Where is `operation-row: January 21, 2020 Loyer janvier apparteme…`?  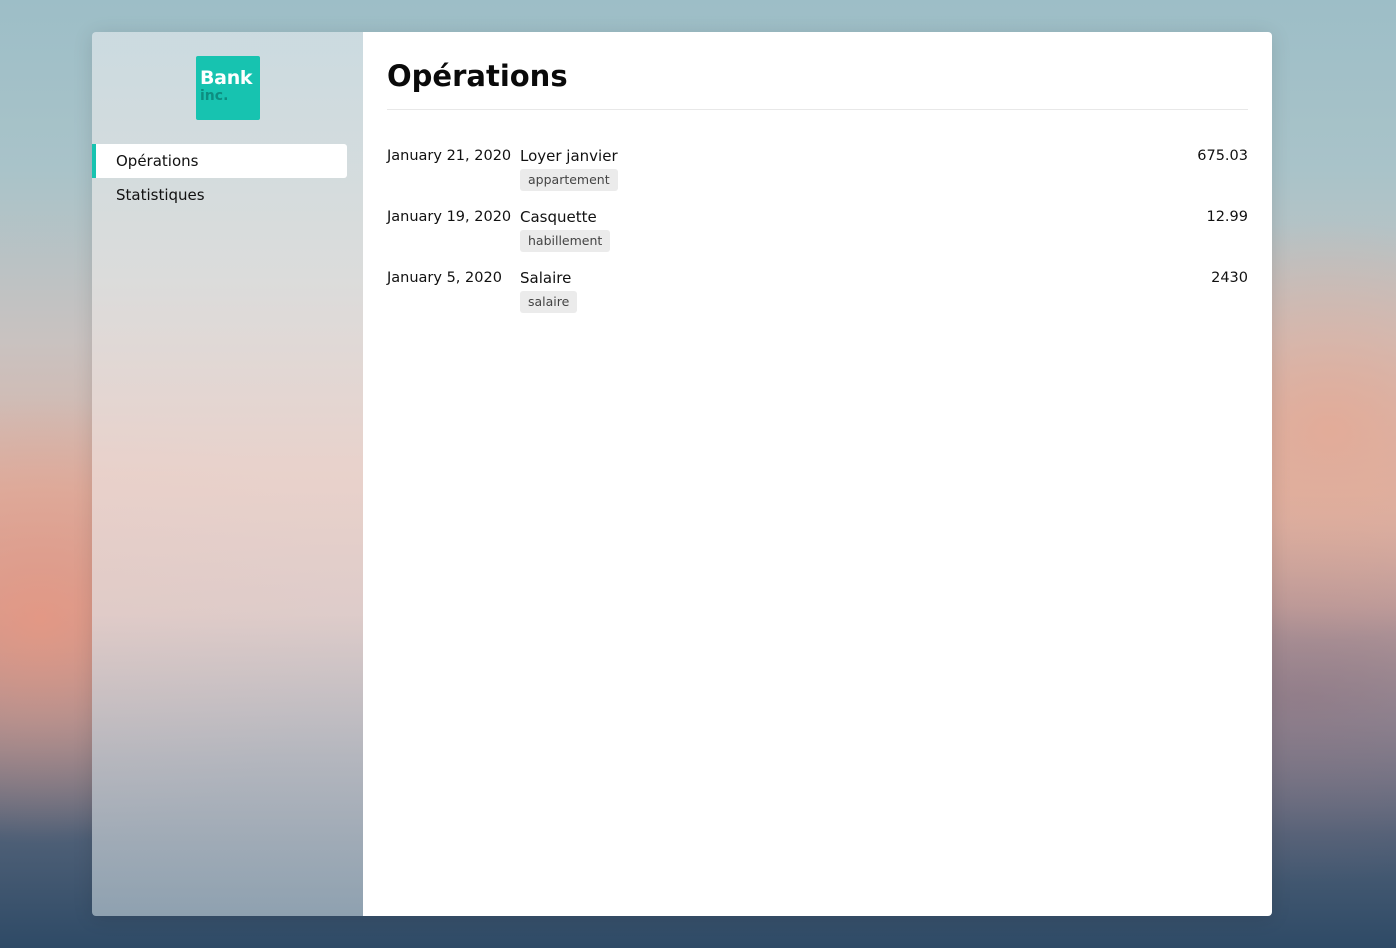
operation-row: January 21, 2020 Loyer janvier apparteme… is located at coordinates (817, 175).